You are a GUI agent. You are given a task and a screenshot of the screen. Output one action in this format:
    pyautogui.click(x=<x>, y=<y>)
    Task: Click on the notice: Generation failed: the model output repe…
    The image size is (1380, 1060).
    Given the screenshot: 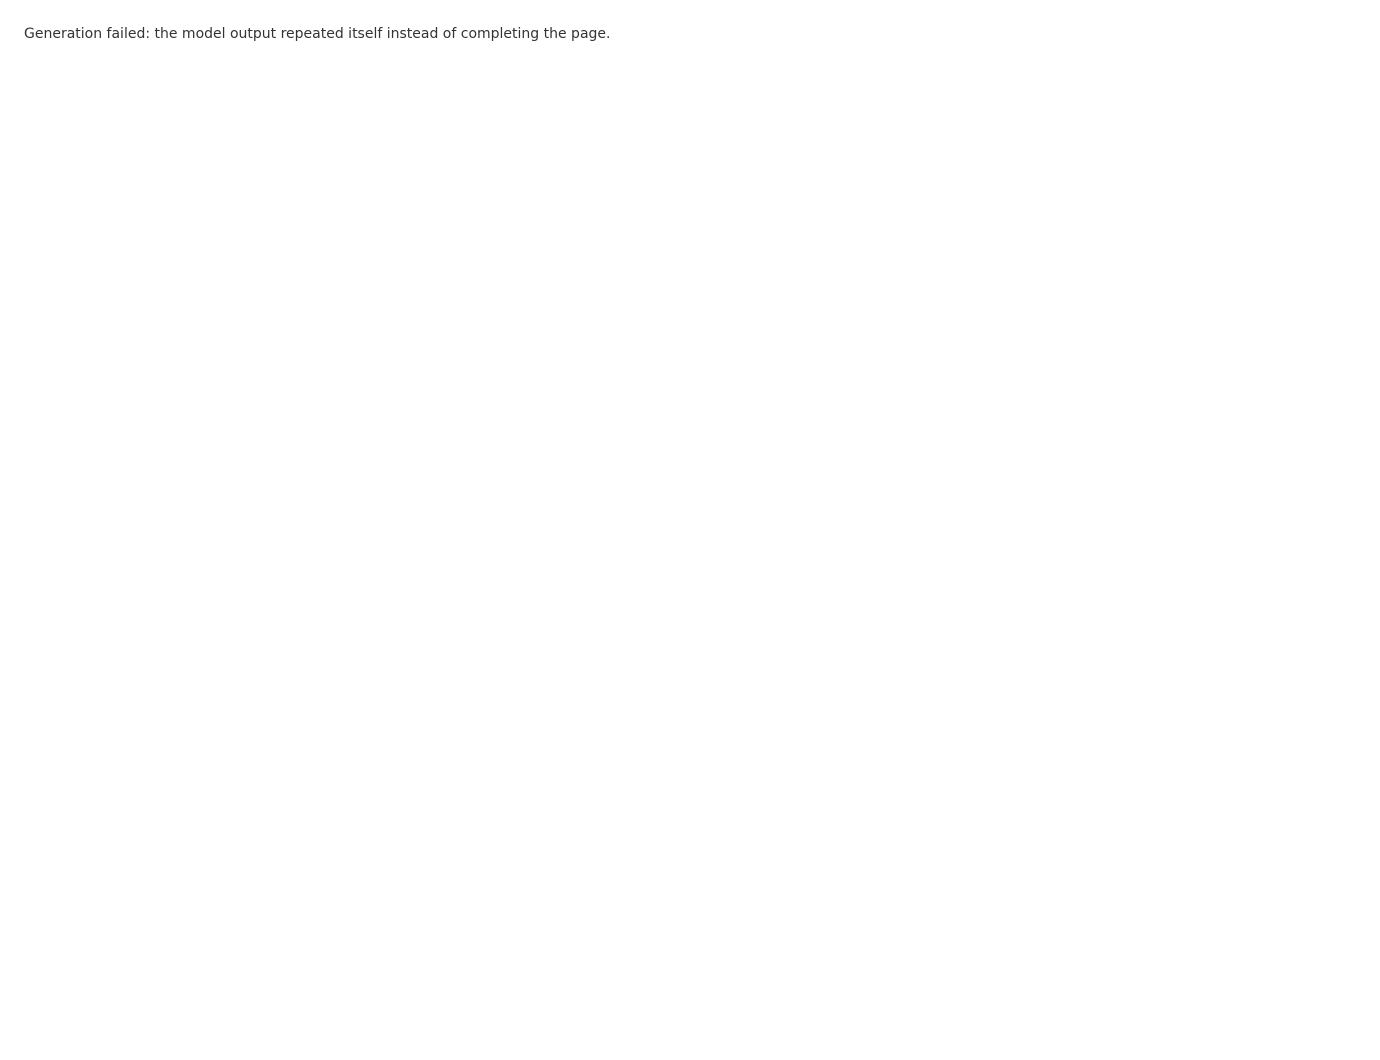 What is the action you would take?
    pyautogui.click(x=317, y=34)
    